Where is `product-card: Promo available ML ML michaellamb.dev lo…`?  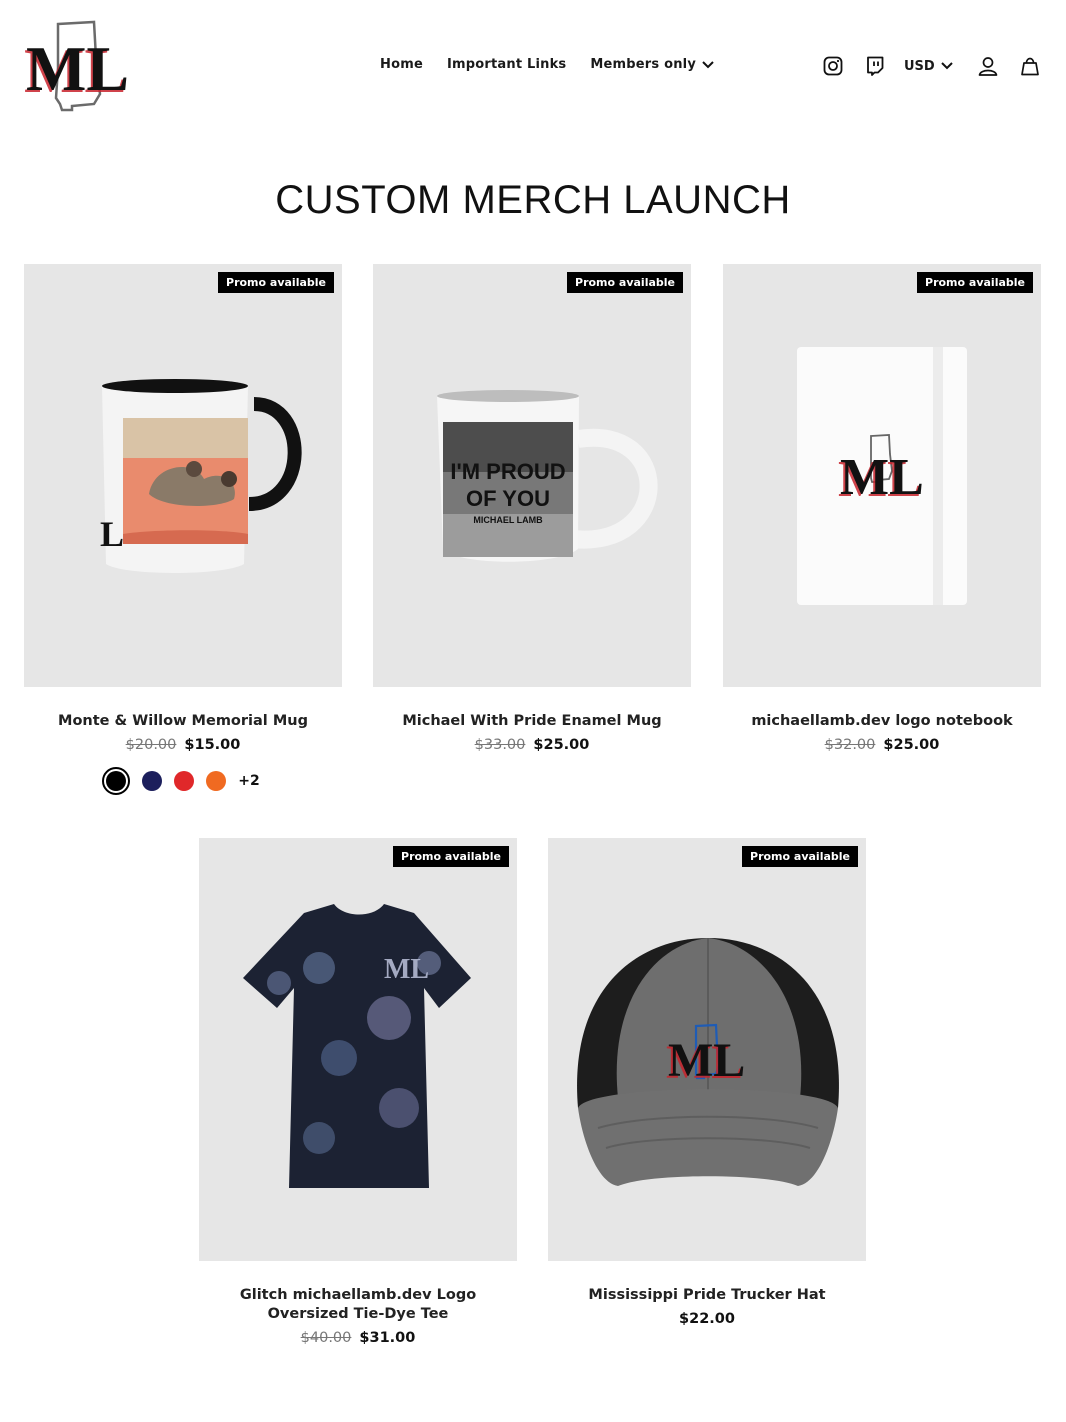
product-card: Promo available ML ML michaellamb.dev lo… is located at coordinates (882, 508).